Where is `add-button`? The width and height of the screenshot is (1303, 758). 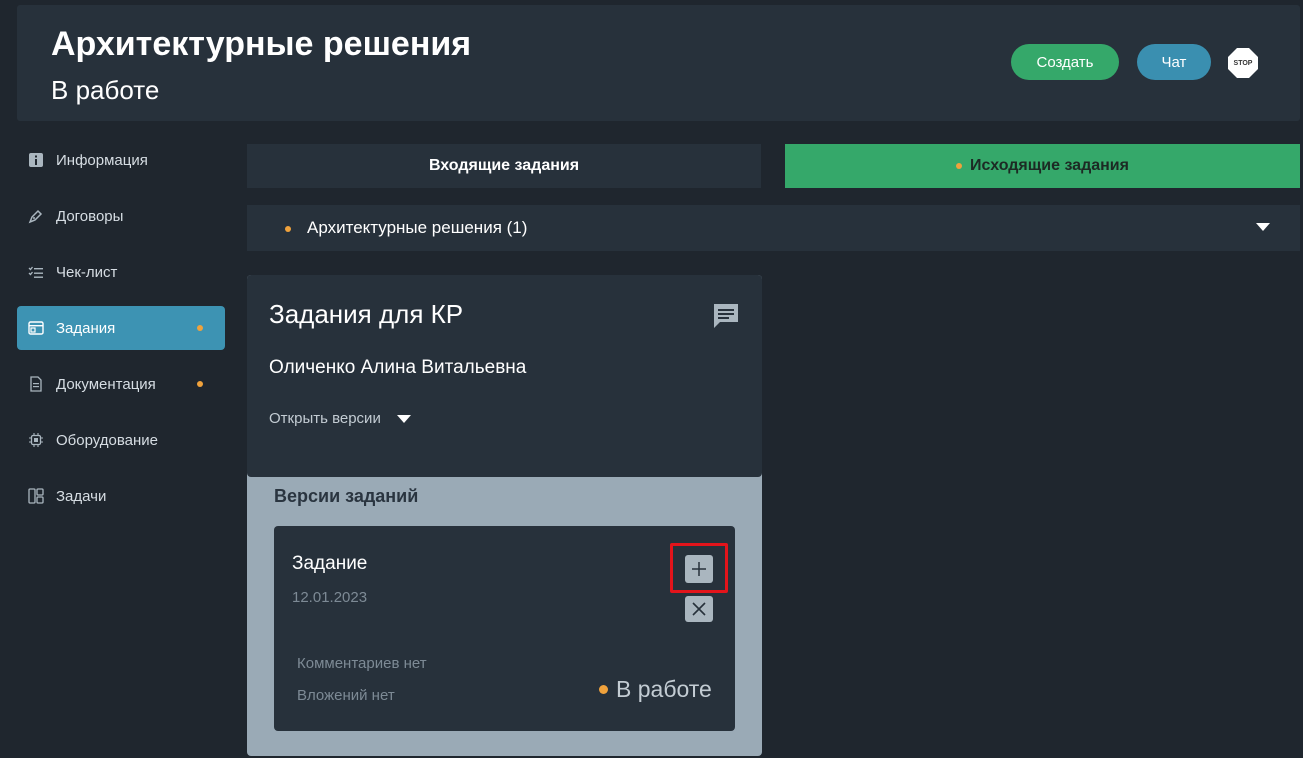 add-button is located at coordinates (699, 569).